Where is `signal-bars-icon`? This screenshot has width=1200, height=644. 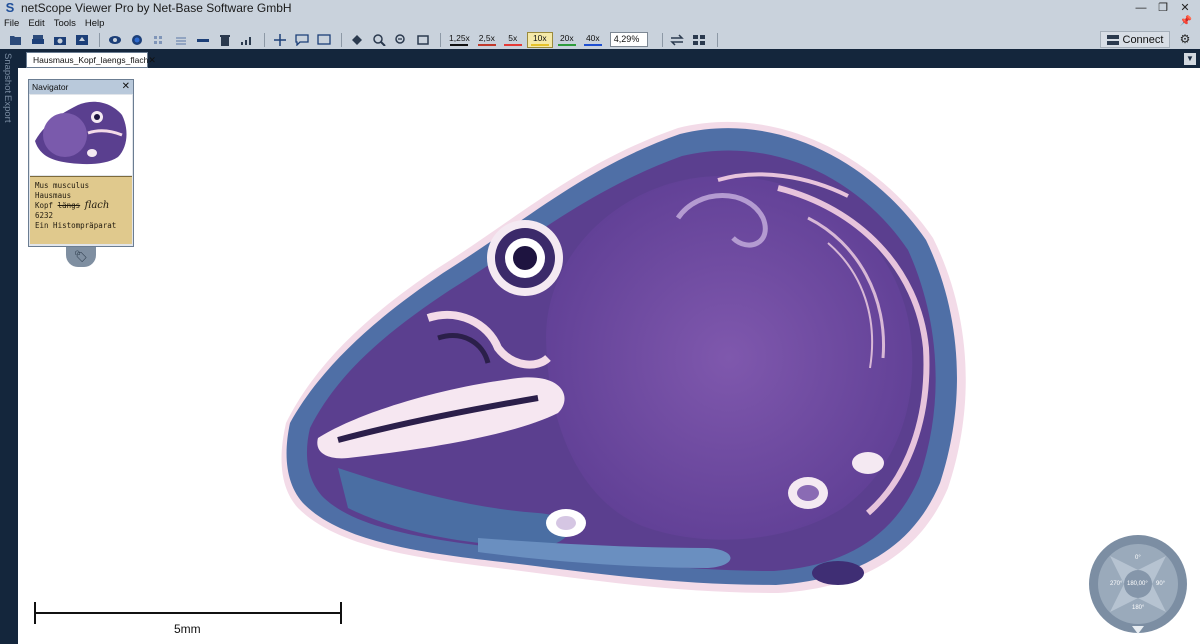 signal-bars-icon is located at coordinates (246, 40).